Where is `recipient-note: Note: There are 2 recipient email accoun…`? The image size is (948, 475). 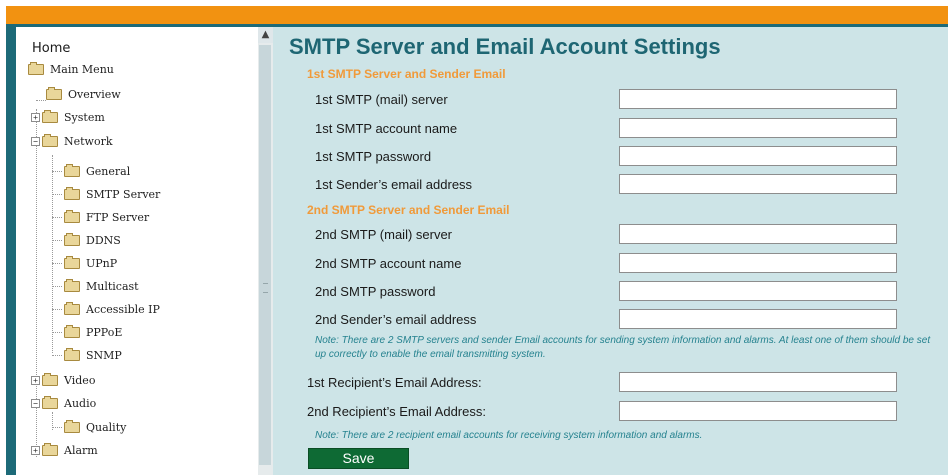 recipient-note: Note: There are 2 recipient email accoun… is located at coordinates (509, 435).